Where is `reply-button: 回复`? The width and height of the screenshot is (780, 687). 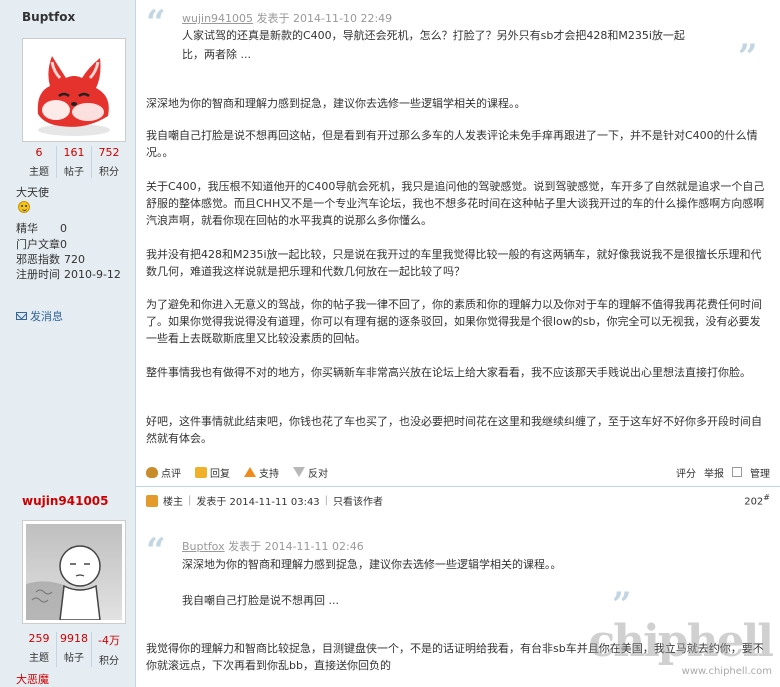 reply-button: 回复 is located at coordinates (212, 472).